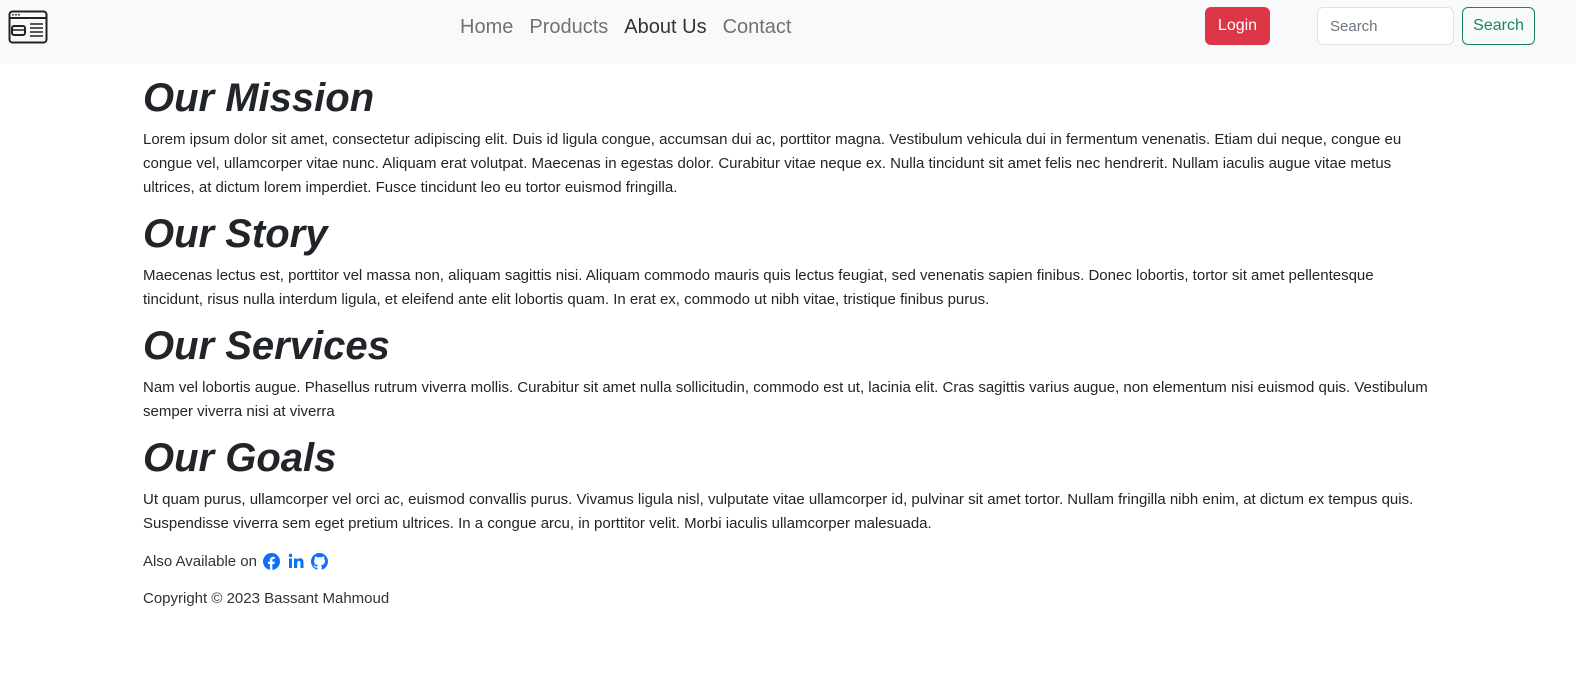 The image size is (1576, 676). Describe the element at coordinates (266, 598) in the screenshot. I see `copyright-text: Copyright © 2023 Bassant Mahmoud` at that location.